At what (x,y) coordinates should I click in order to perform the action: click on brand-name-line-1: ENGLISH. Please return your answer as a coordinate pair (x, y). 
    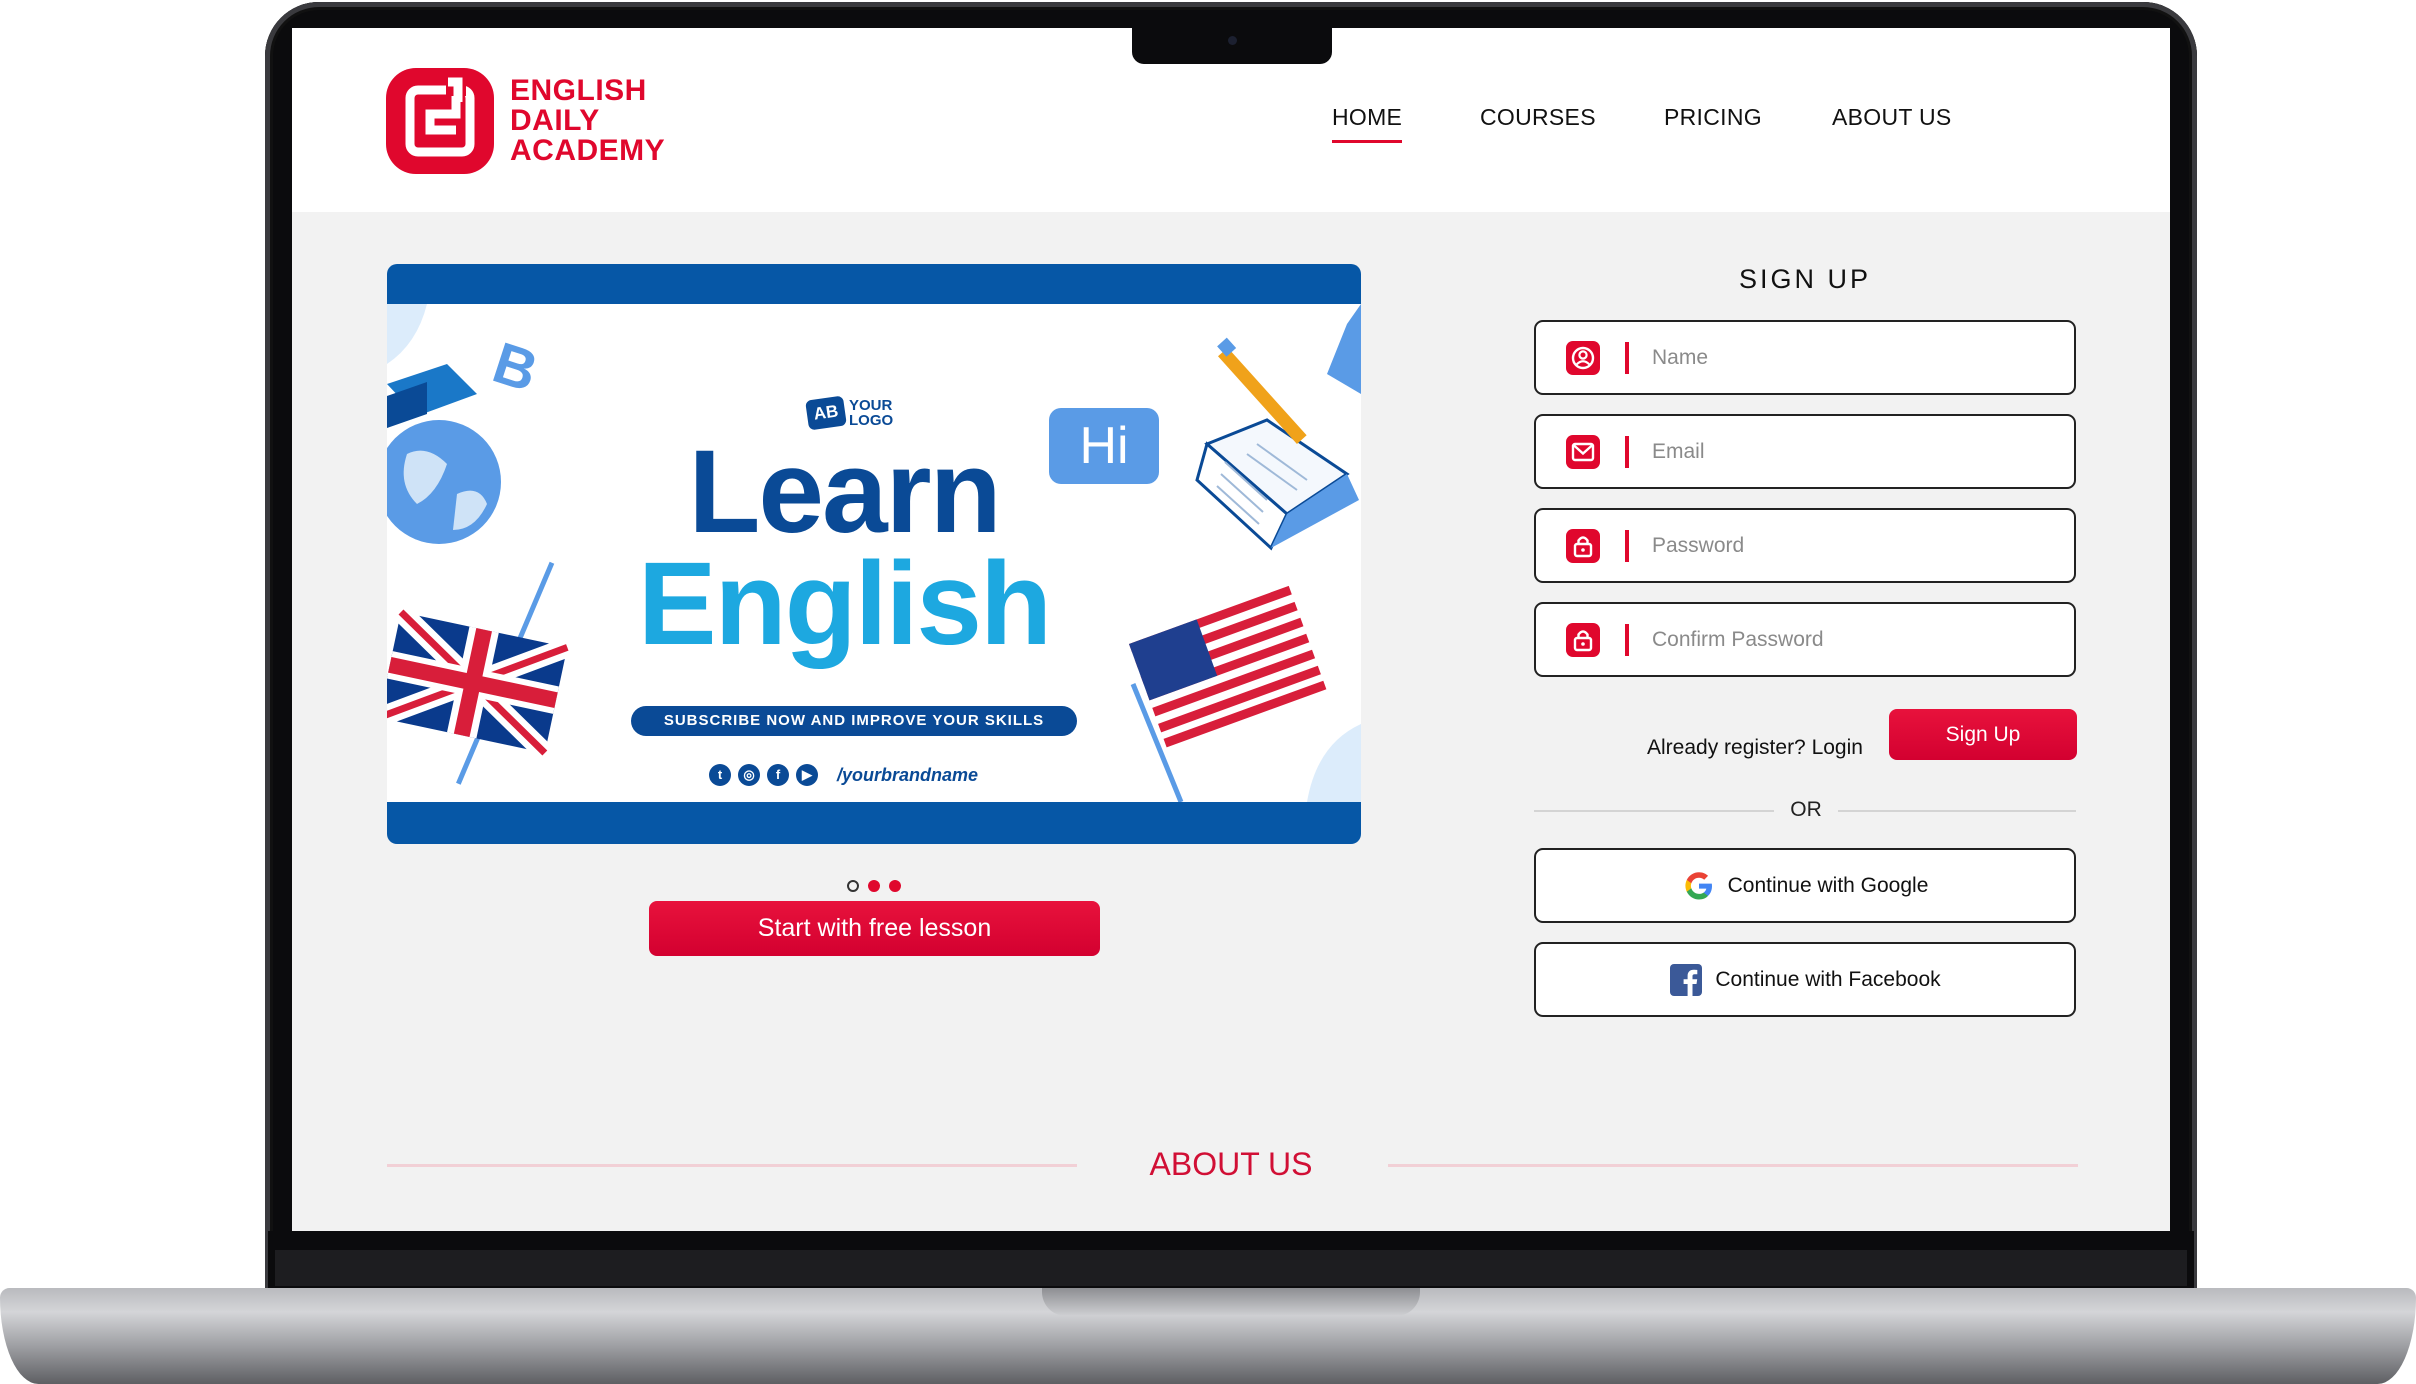
    Looking at the image, I should click on (578, 90).